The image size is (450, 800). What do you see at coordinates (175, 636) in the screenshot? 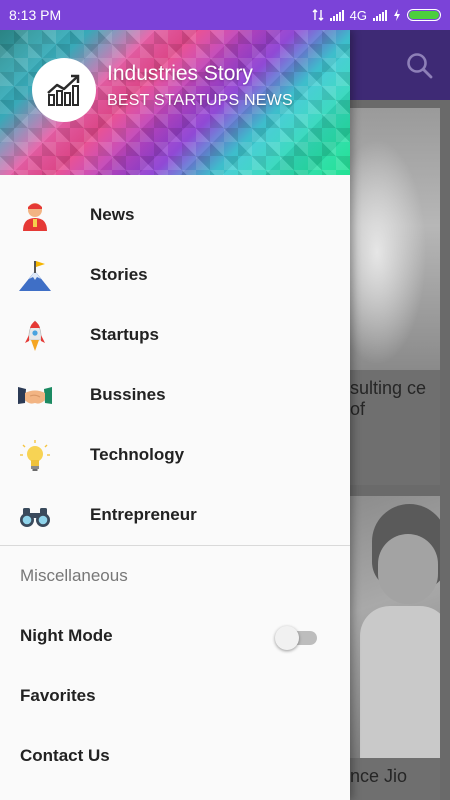
I see `menu-item-night-mode: Night Mode` at bounding box center [175, 636].